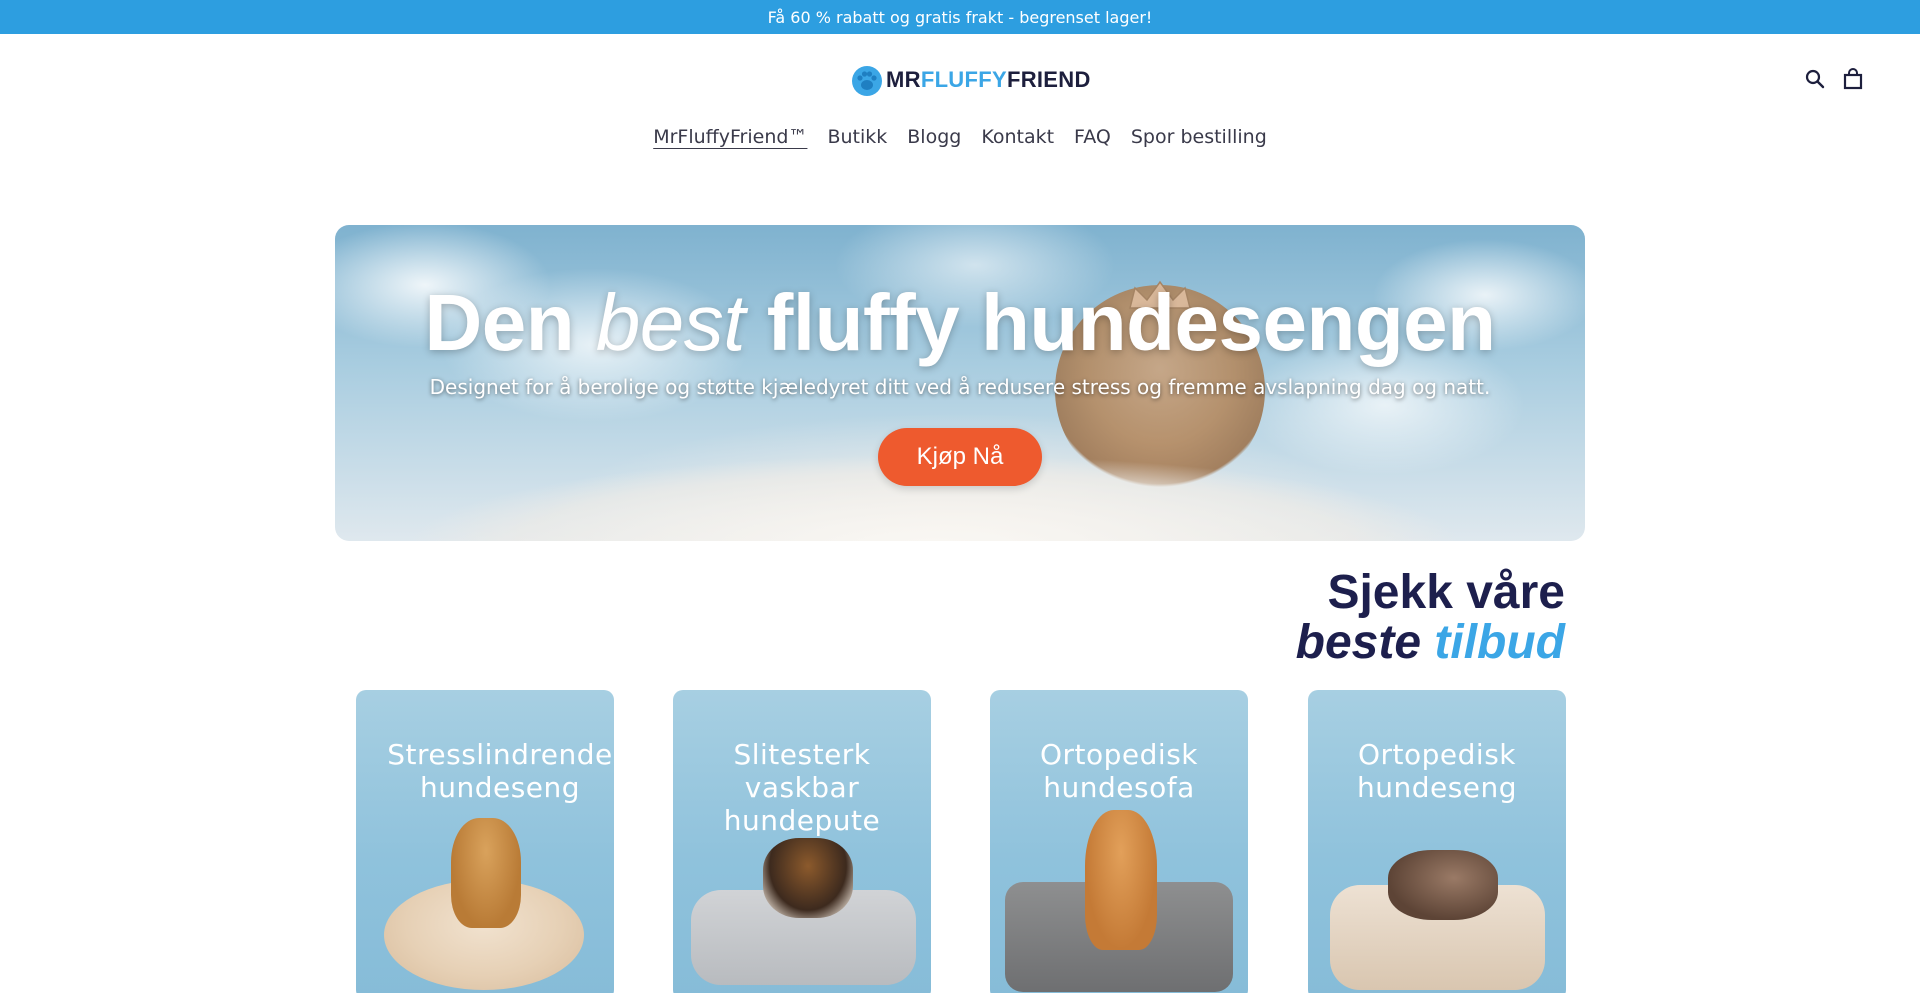 This screenshot has height=993, width=1920. I want to click on hero-title-pre: Den, so click(499, 322).